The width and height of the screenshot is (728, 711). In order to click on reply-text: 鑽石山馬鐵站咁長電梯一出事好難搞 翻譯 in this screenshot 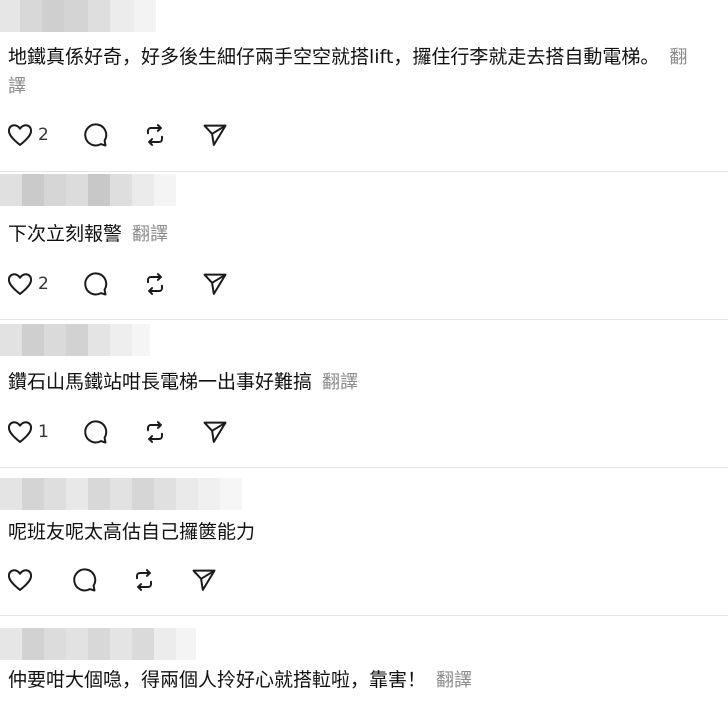, I will do `click(348, 382)`.